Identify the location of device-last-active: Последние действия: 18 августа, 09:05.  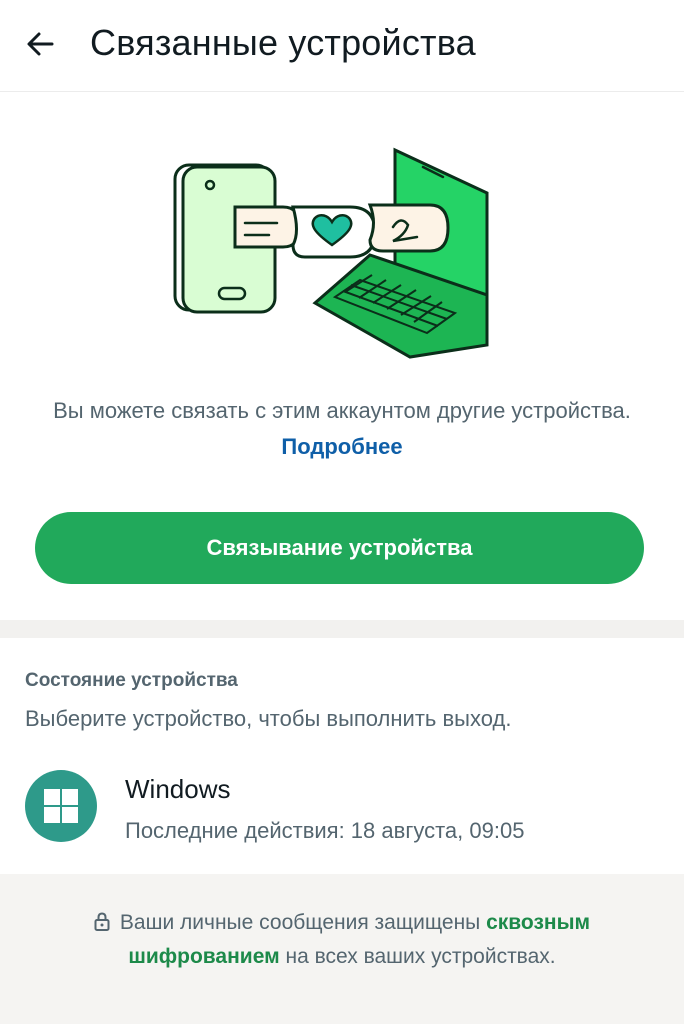
(325, 830).